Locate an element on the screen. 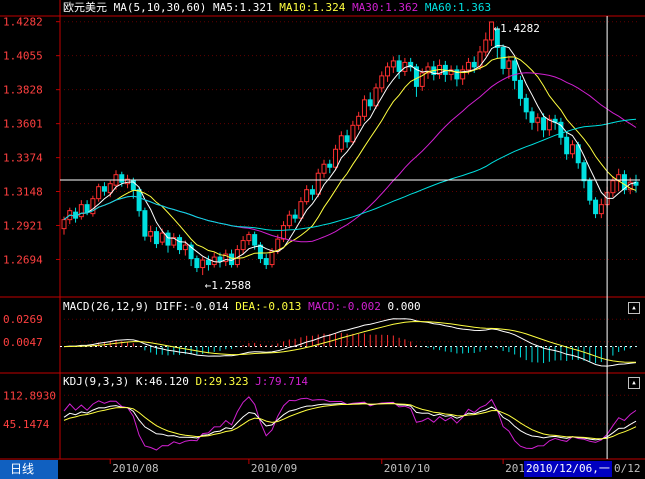 This screenshot has width=645, height=479. ma10-value: MA10:1.324 is located at coordinates (312, 7).